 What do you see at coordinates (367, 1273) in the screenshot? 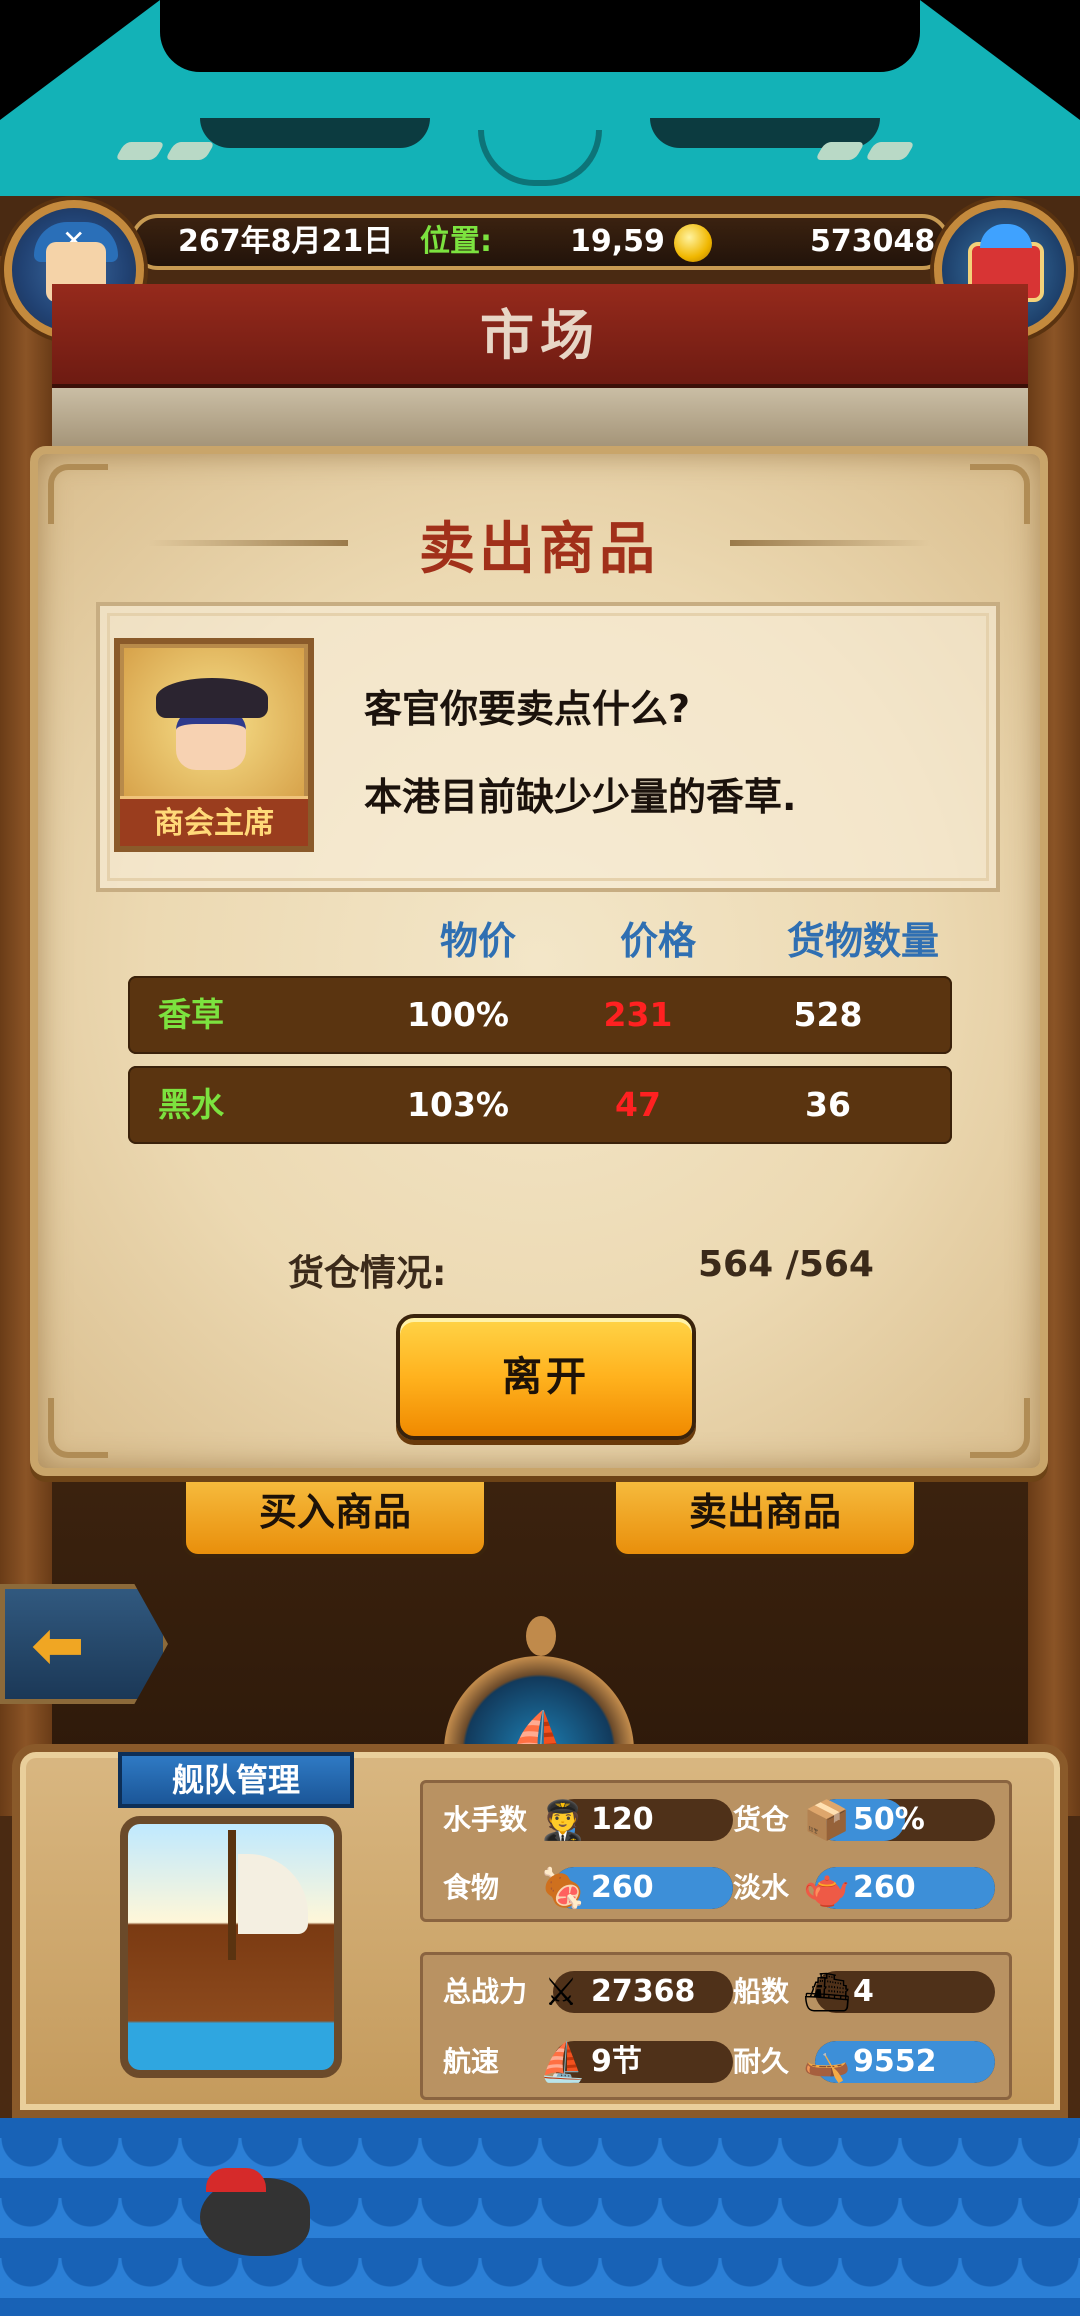
I see `cargo-label: 货仓情况:` at bounding box center [367, 1273].